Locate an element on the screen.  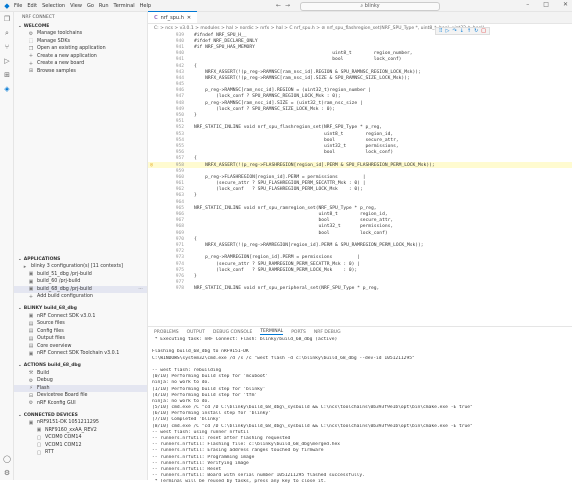
sidebar-item-applications-2: ▣ build_68_dbg /prj-build ⋯ is located at coordinates (80, 289).